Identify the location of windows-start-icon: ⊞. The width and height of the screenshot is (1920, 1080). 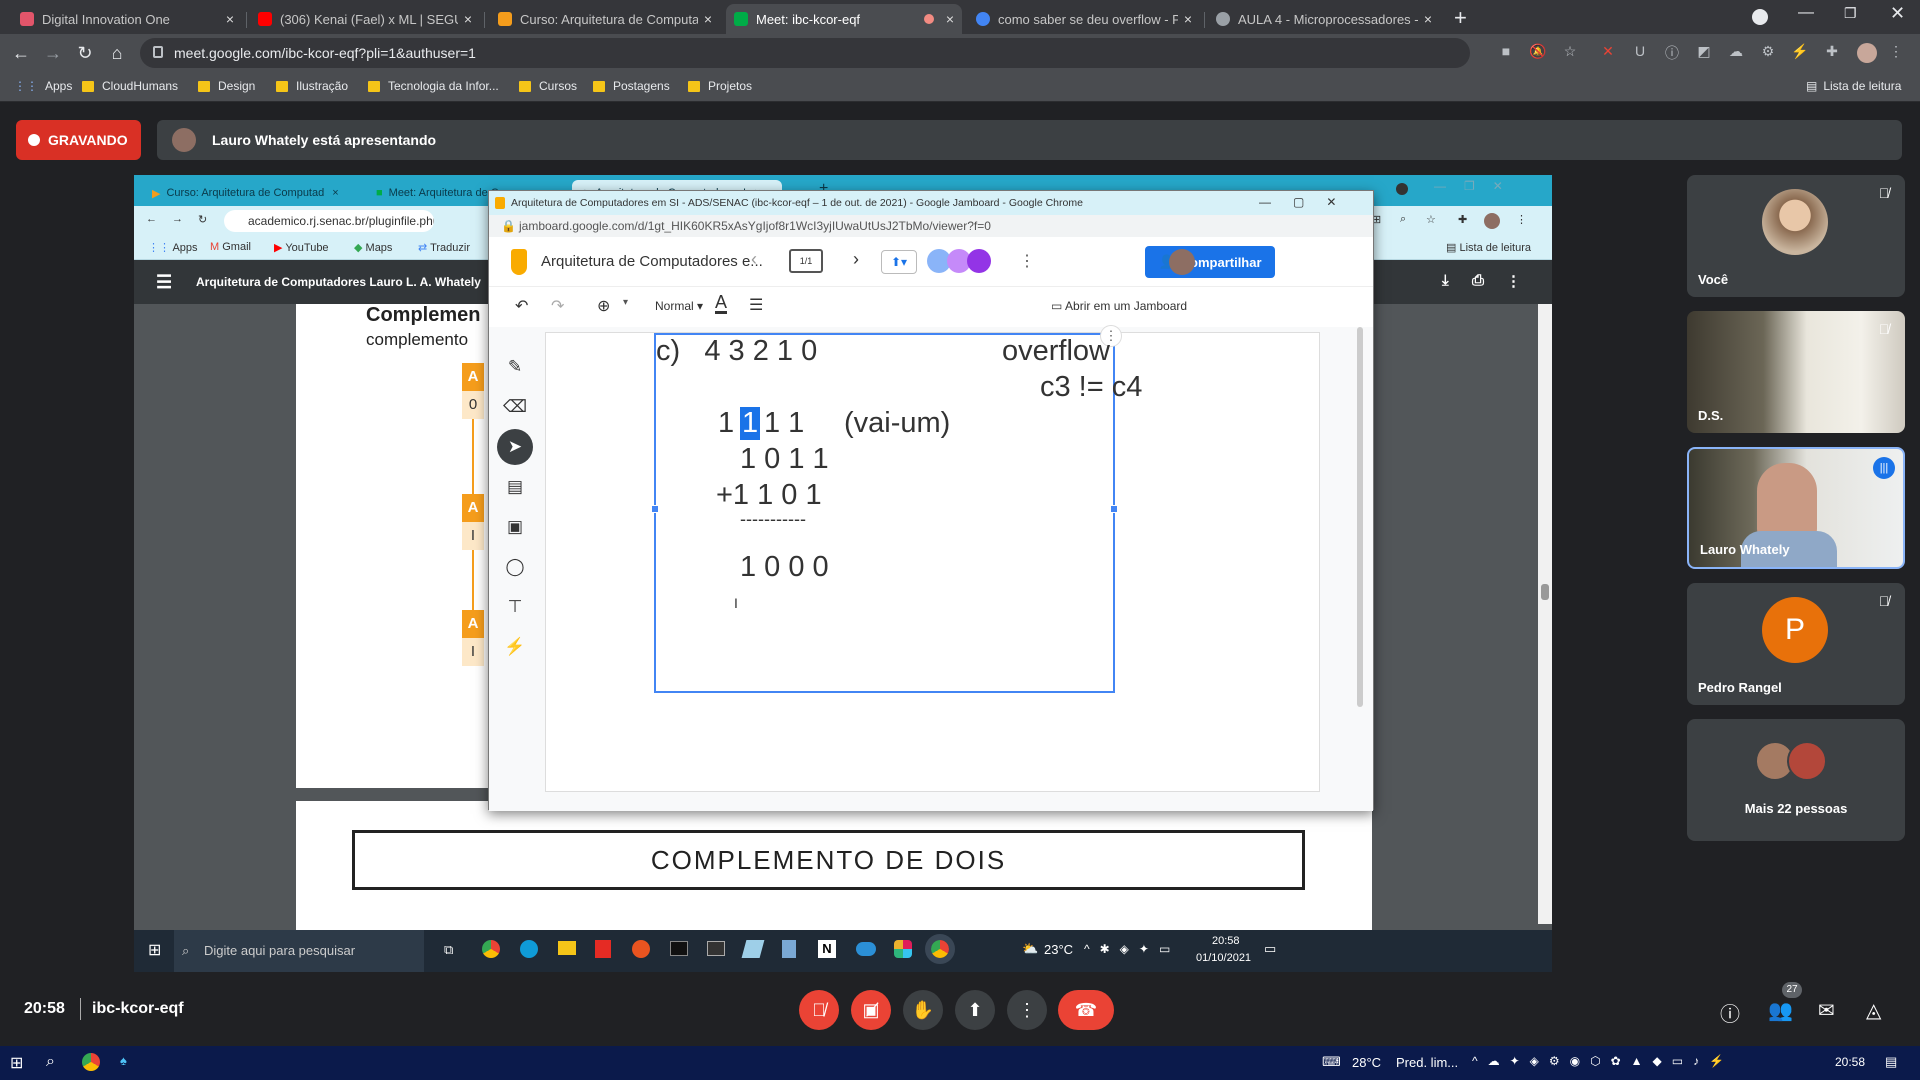
(16, 1063).